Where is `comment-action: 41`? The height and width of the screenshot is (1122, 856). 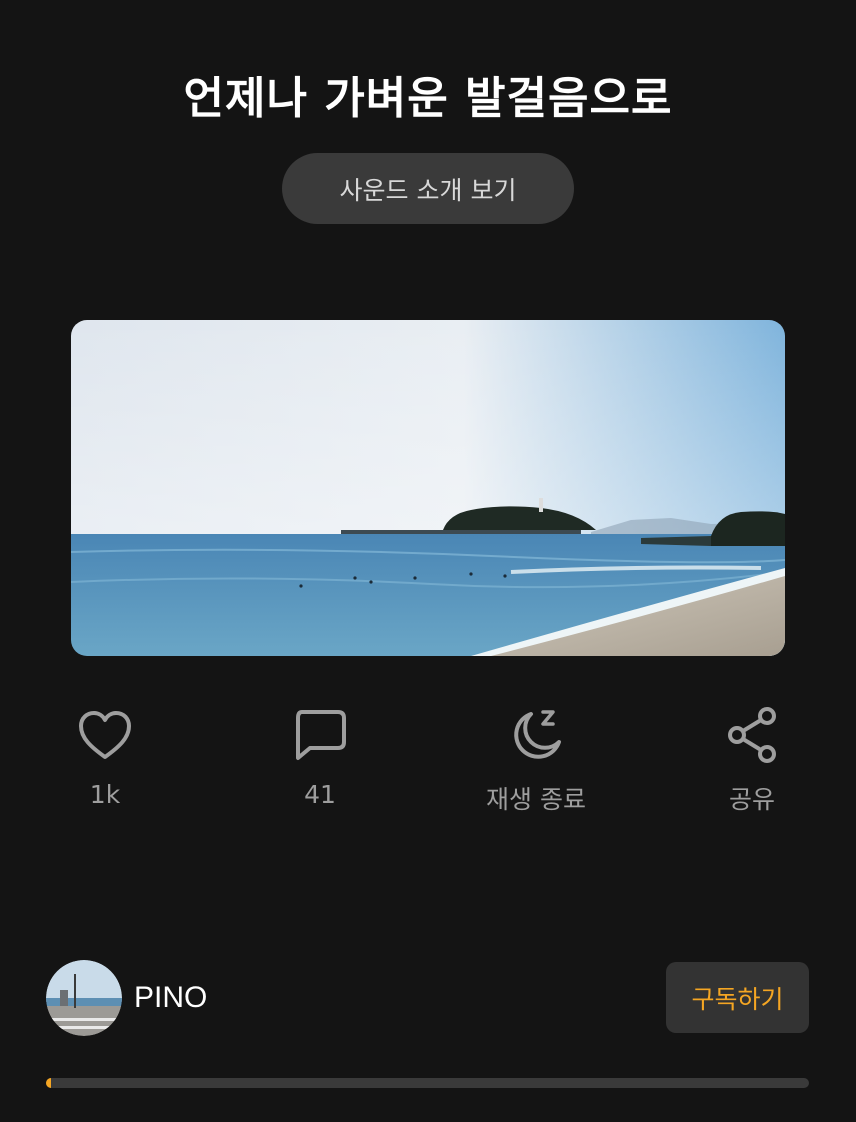
comment-action: 41 is located at coordinates (320, 756).